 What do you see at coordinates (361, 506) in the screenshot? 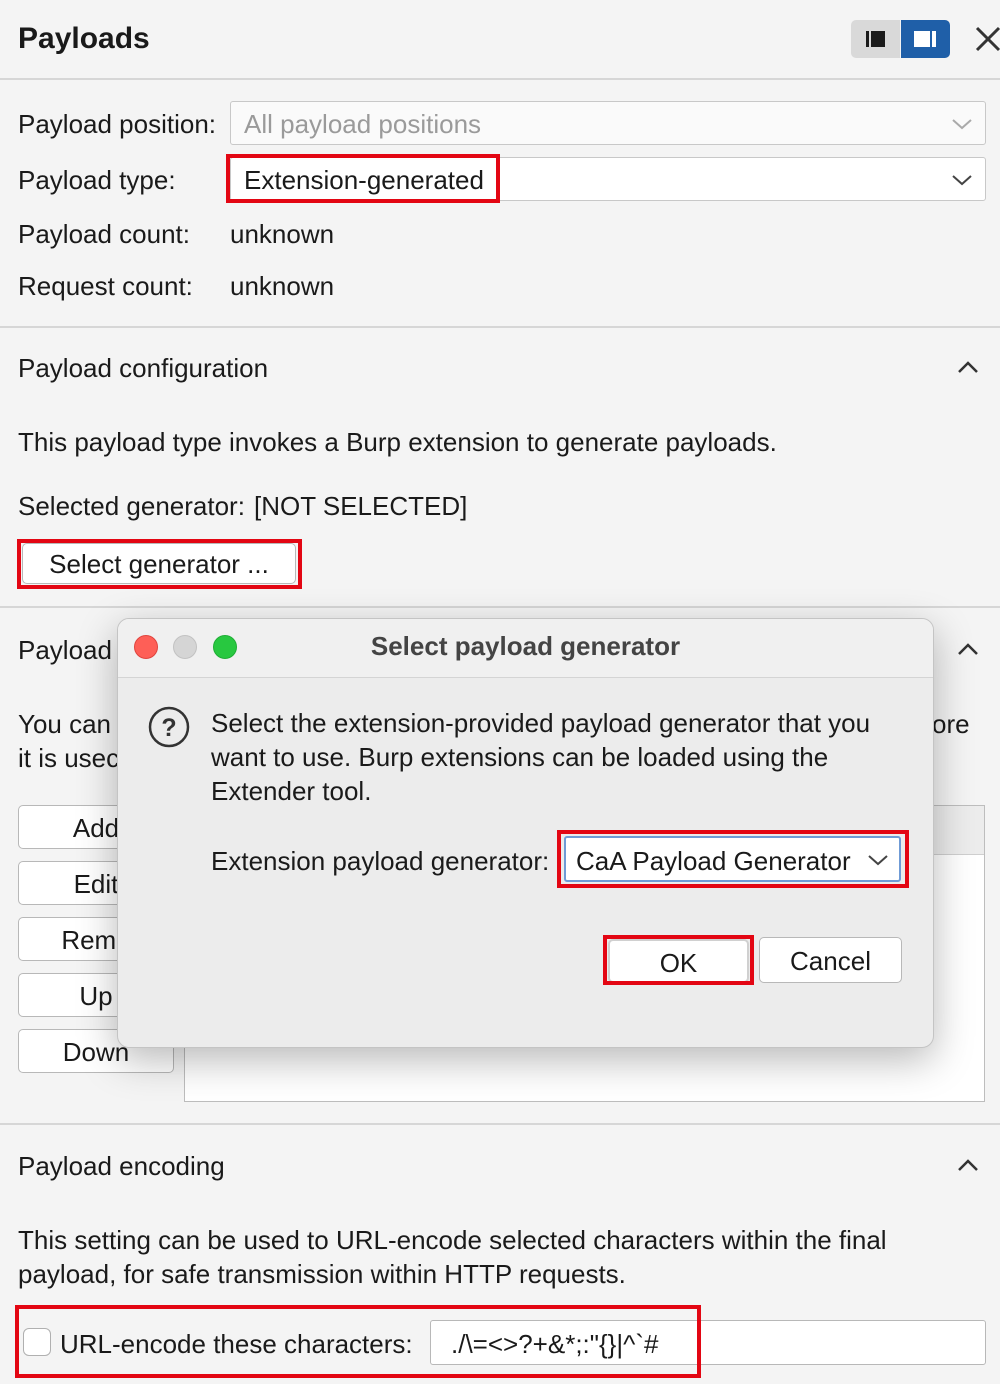
I see `selected-generator-value: [NOT SELECTED]` at bounding box center [361, 506].